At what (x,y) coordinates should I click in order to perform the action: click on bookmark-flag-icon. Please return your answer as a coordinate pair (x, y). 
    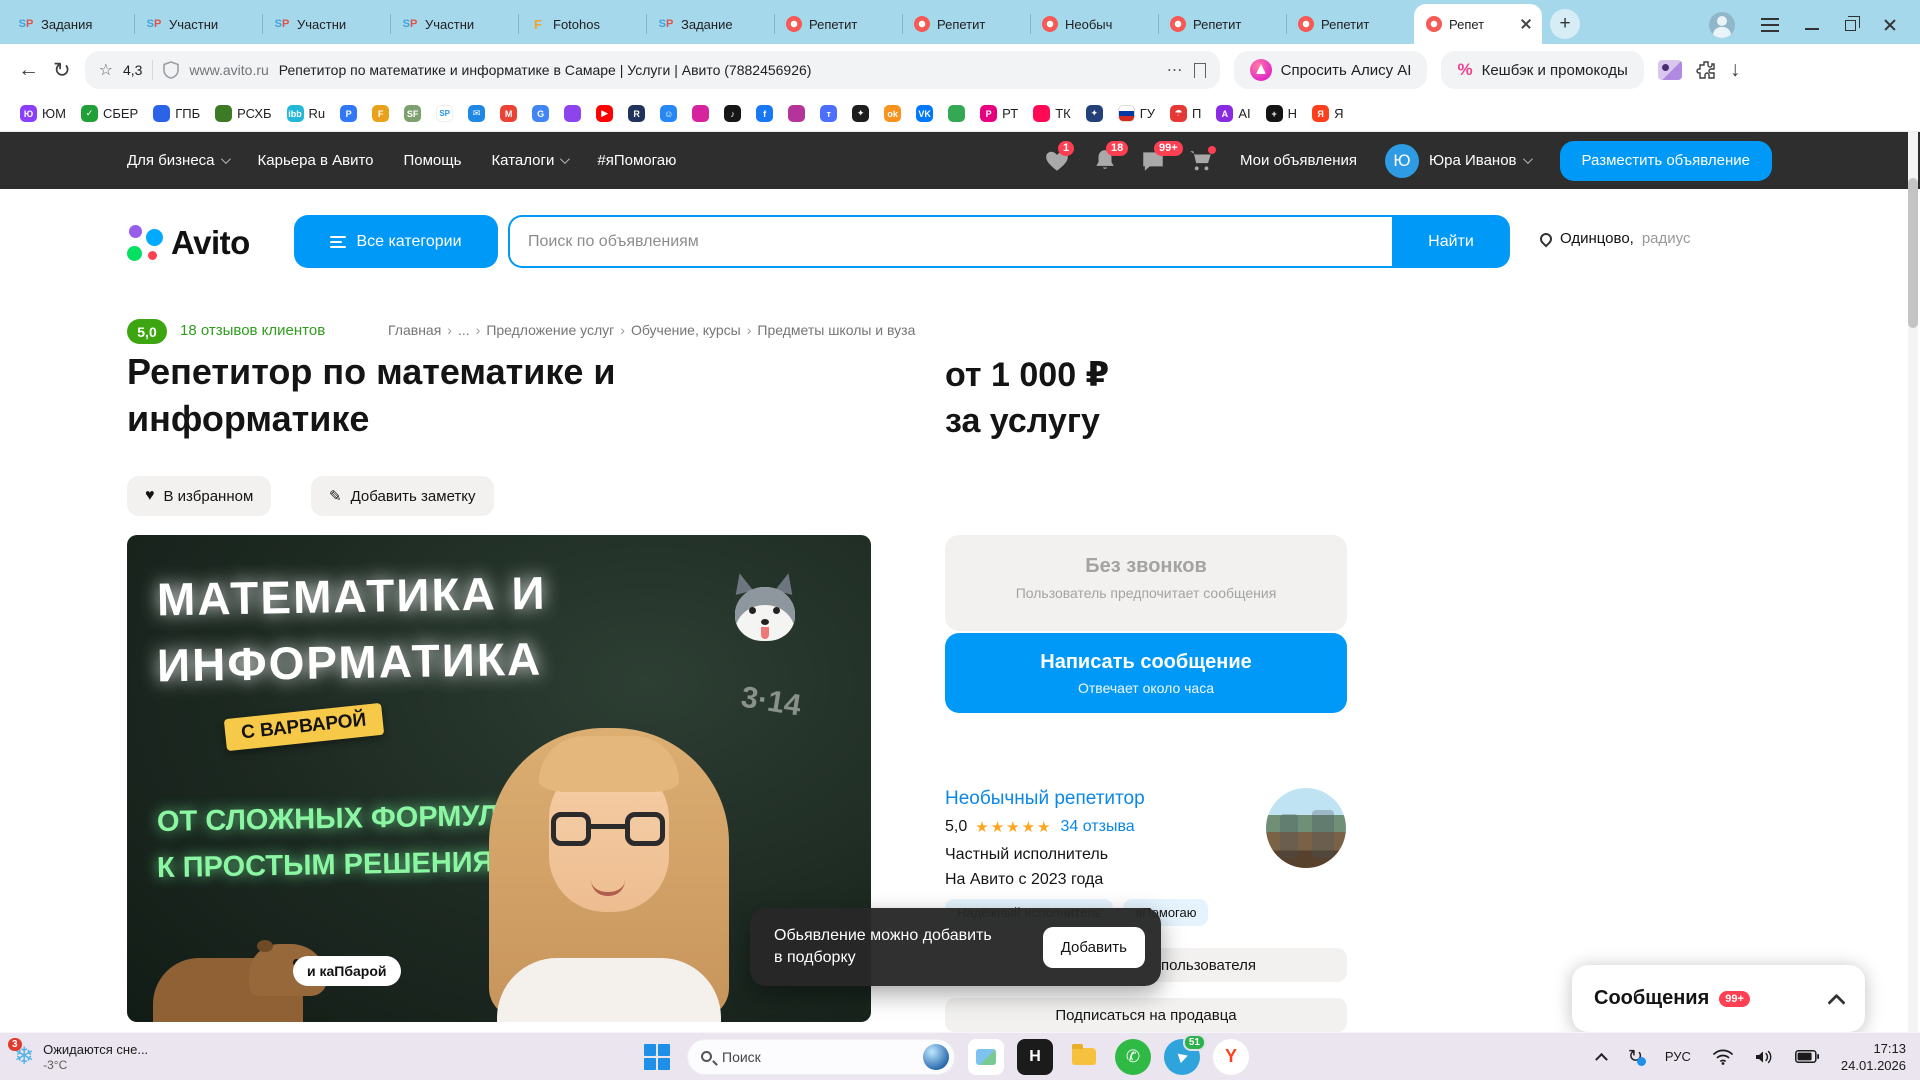
    Looking at the image, I should click on (1199, 70).